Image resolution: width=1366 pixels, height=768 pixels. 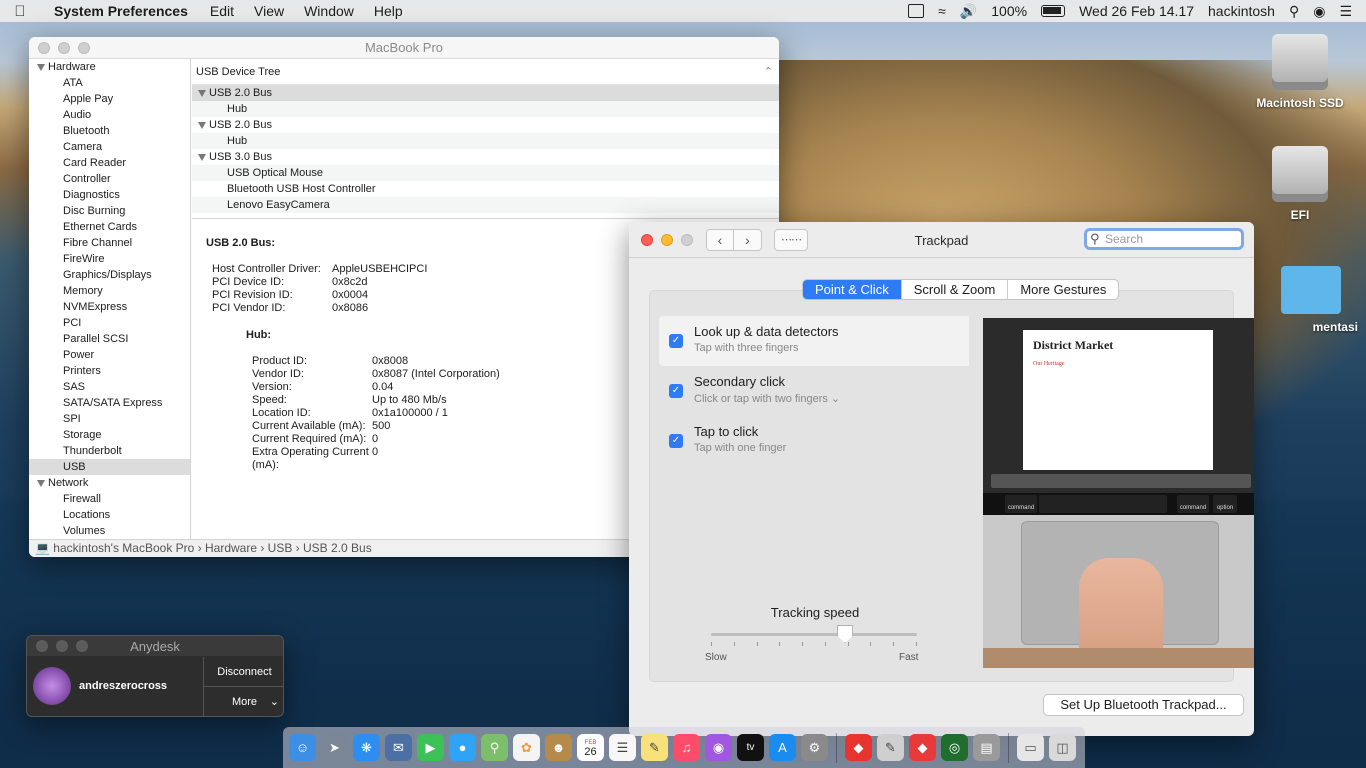 I want to click on sidebar-item: ATA, so click(x=109, y=83).